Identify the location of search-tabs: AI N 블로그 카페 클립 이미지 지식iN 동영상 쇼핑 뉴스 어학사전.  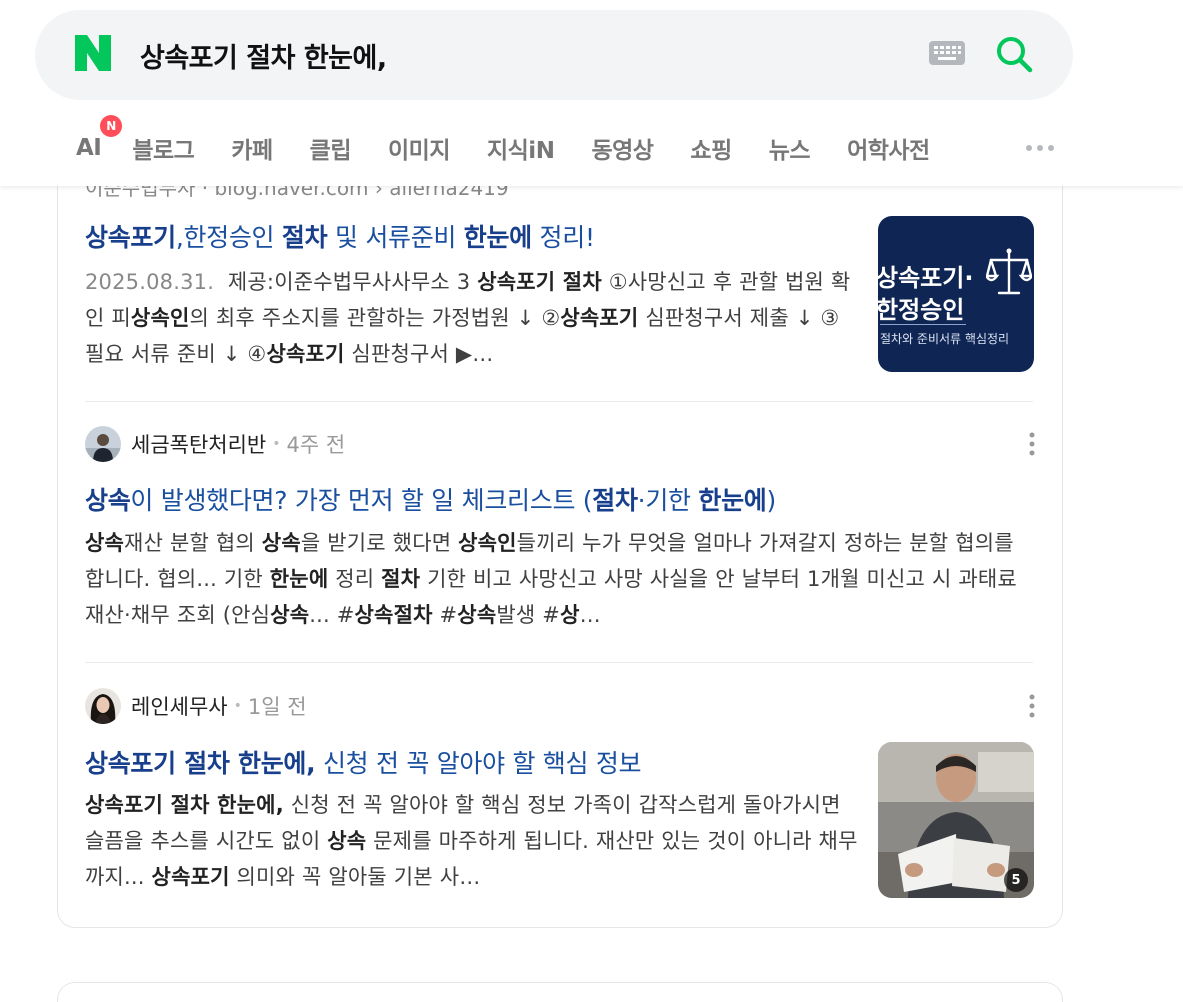
(521, 141).